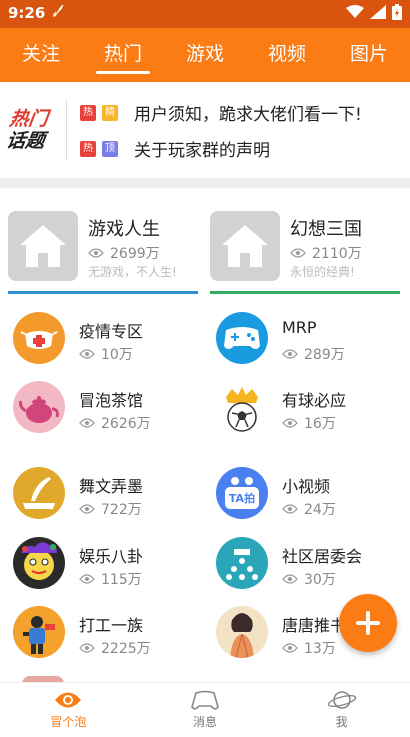 The height and width of the screenshot is (737, 410). I want to click on planet-icon, so click(341, 700).